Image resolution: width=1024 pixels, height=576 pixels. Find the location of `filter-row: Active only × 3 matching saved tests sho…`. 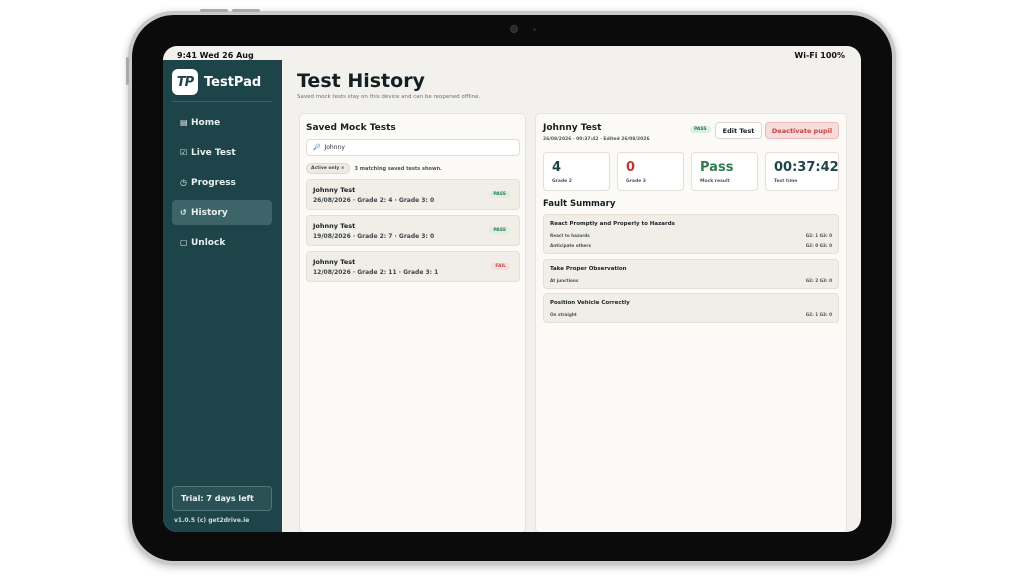

filter-row: Active only × 3 matching saved tests sho… is located at coordinates (374, 168).